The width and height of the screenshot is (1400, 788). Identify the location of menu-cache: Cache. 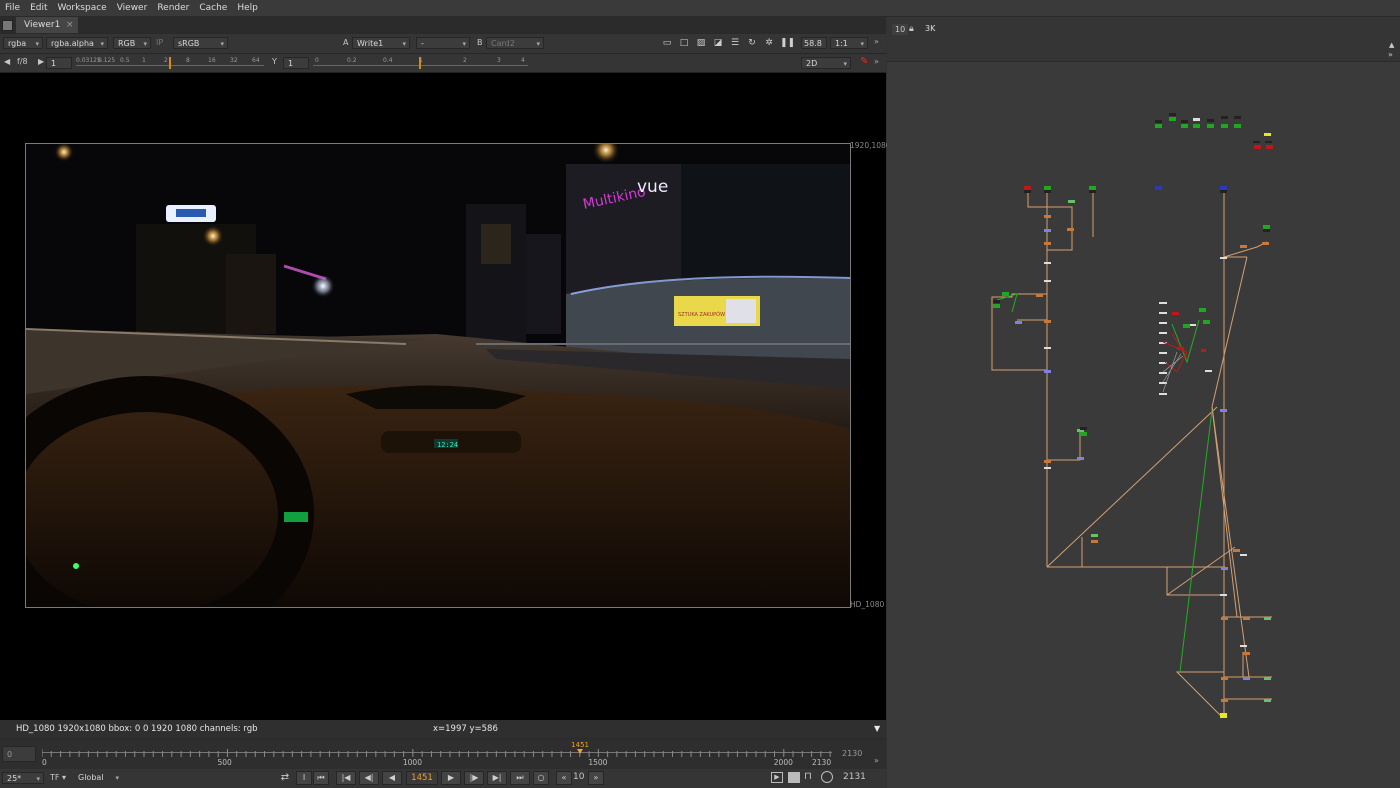
(213, 8).